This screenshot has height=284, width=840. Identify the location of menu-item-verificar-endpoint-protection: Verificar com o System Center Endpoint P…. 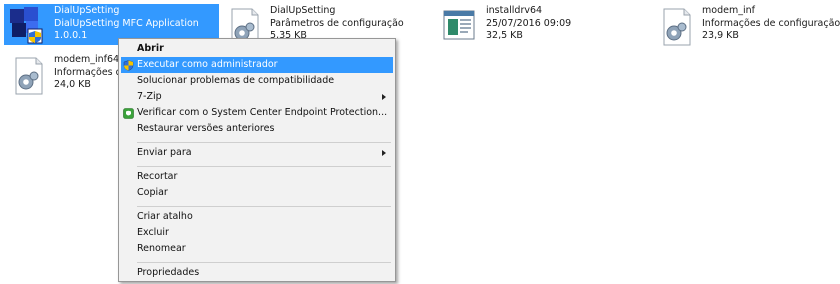
(257, 113).